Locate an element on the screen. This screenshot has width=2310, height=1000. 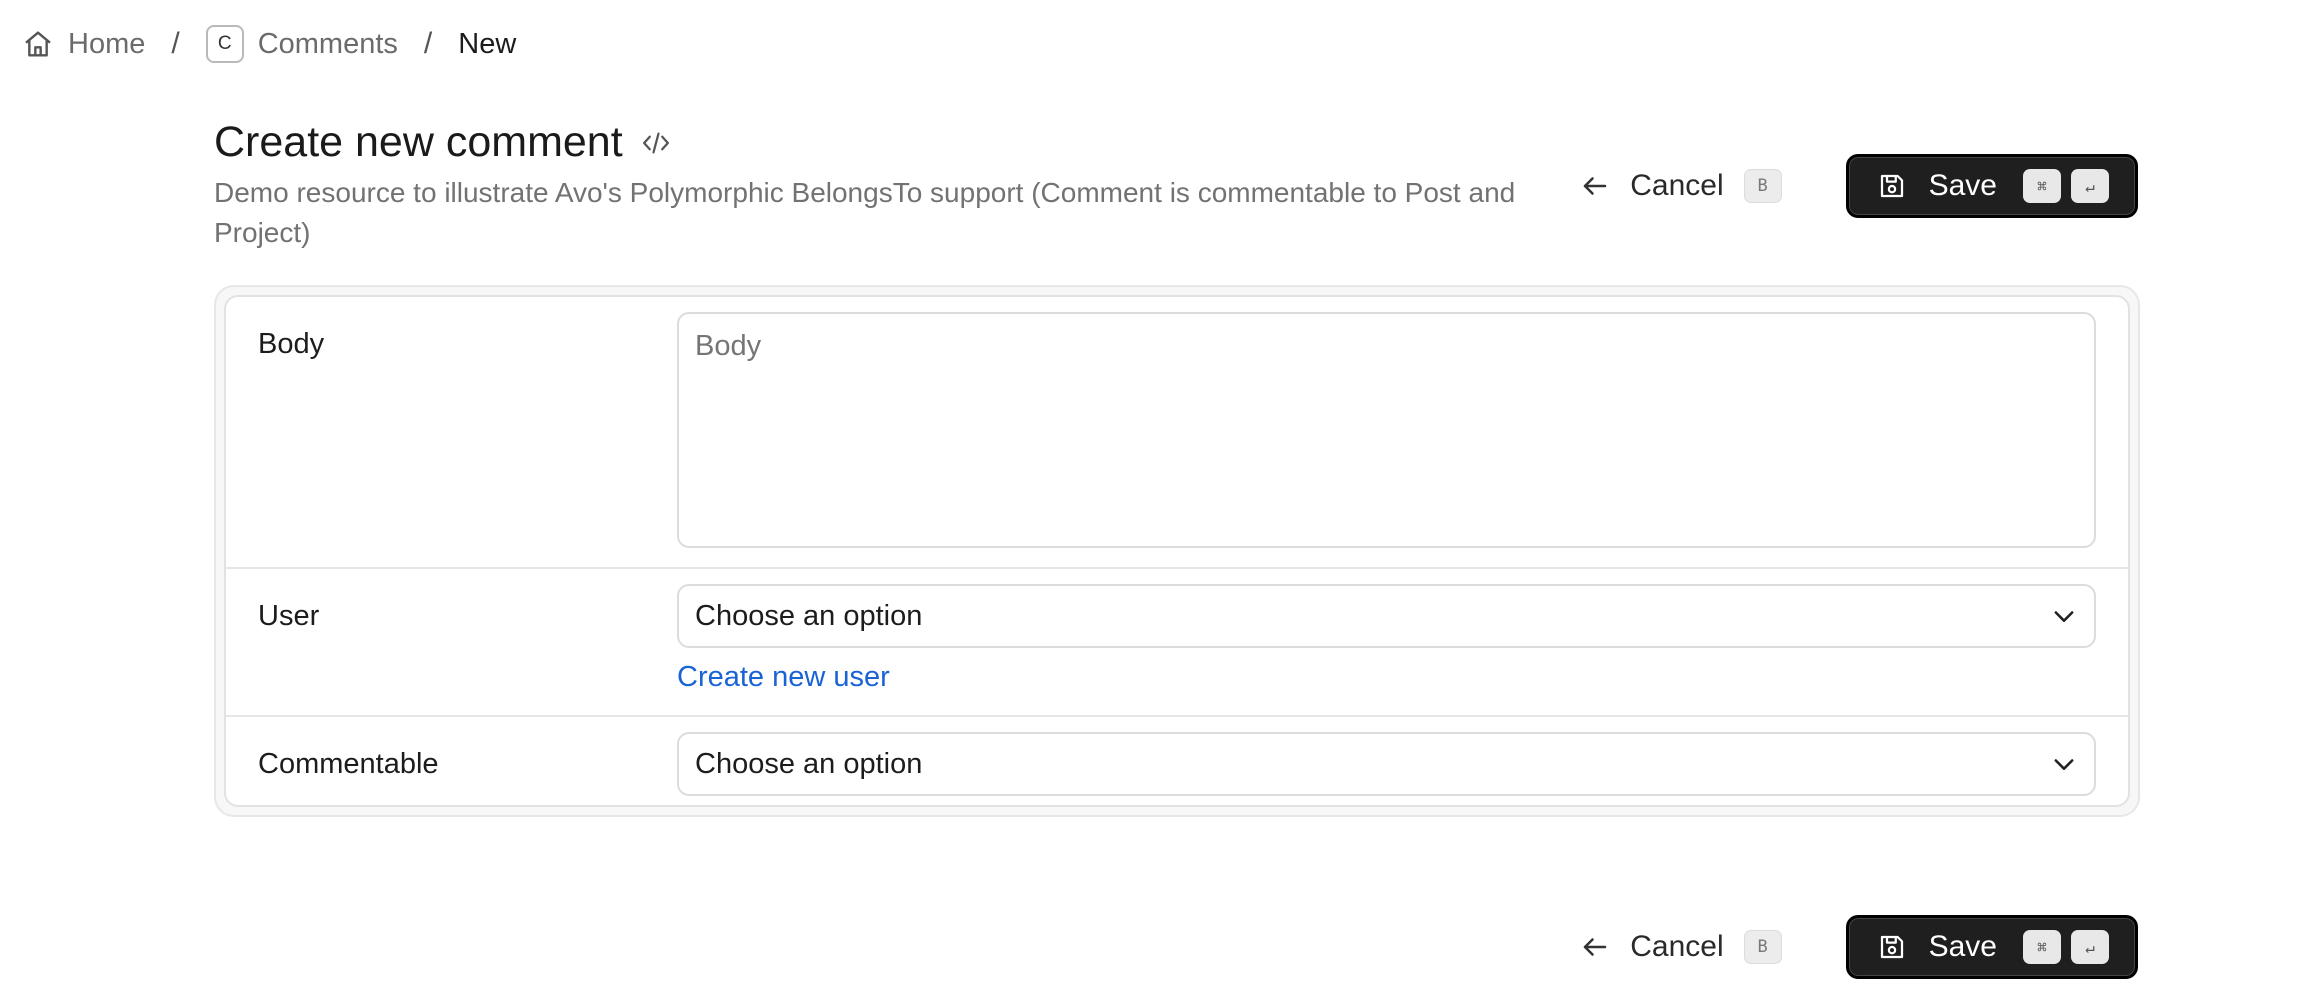
breadcrumb-home-label: Home is located at coordinates (107, 43).